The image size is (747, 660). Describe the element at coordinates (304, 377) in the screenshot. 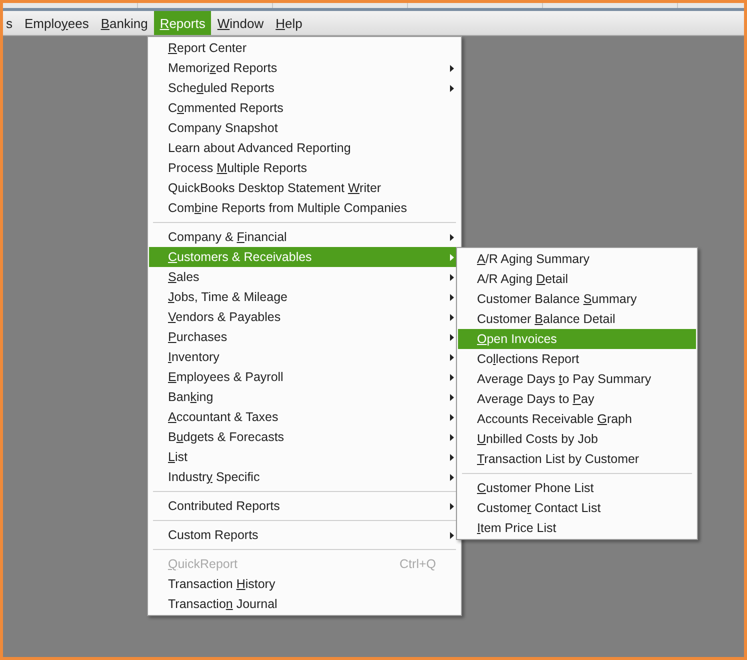

I see `menu-item: Employees & Payroll` at that location.